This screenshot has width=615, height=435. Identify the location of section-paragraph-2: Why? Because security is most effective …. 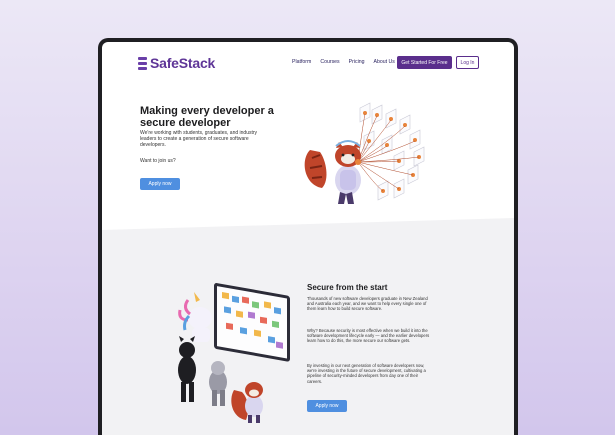
(368, 336).